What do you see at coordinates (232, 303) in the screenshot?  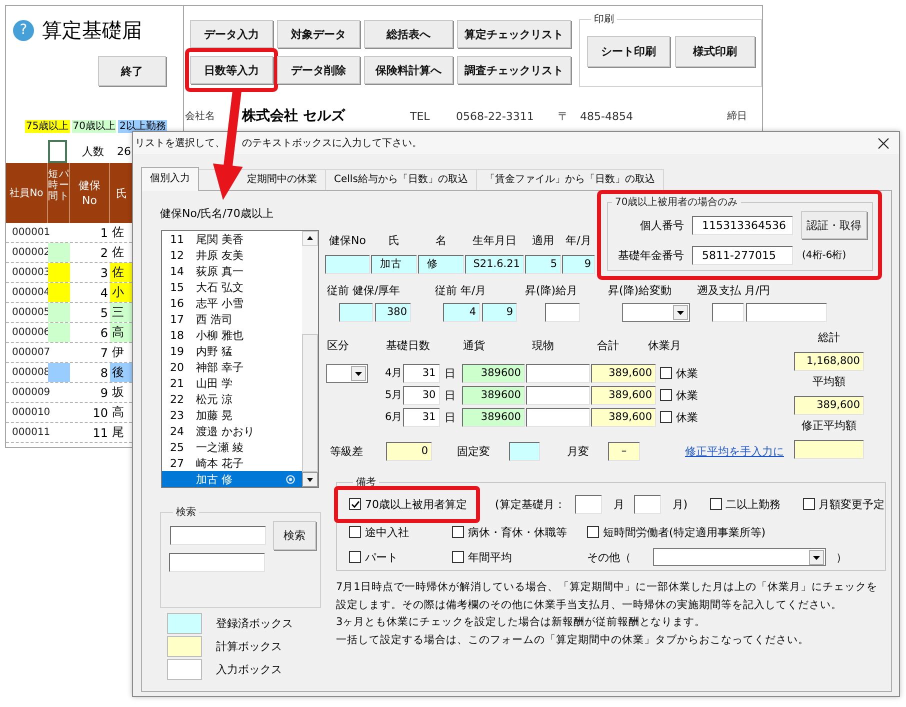 I see `list-item: 16 志平 小雪` at bounding box center [232, 303].